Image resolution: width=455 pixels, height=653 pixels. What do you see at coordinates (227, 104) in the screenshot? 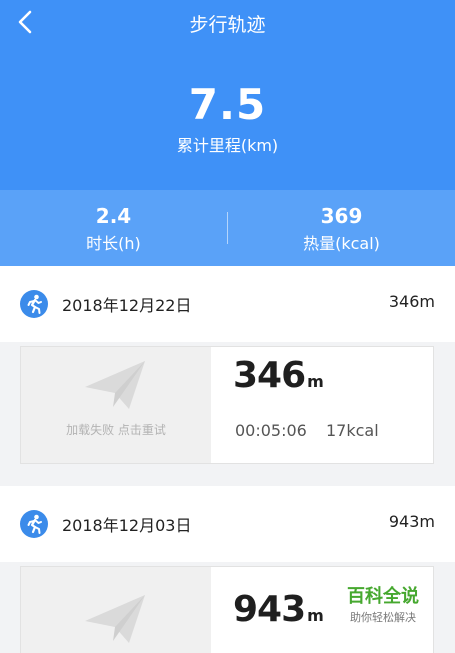
I see `total-distance: 7.5` at bounding box center [227, 104].